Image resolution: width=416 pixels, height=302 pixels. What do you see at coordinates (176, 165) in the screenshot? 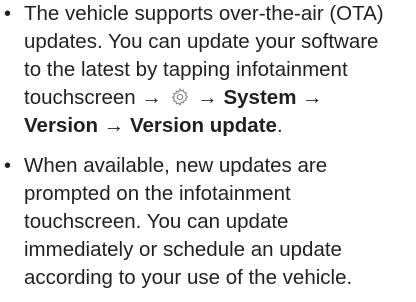
I see `text-line: When available, new updates are` at bounding box center [176, 165].